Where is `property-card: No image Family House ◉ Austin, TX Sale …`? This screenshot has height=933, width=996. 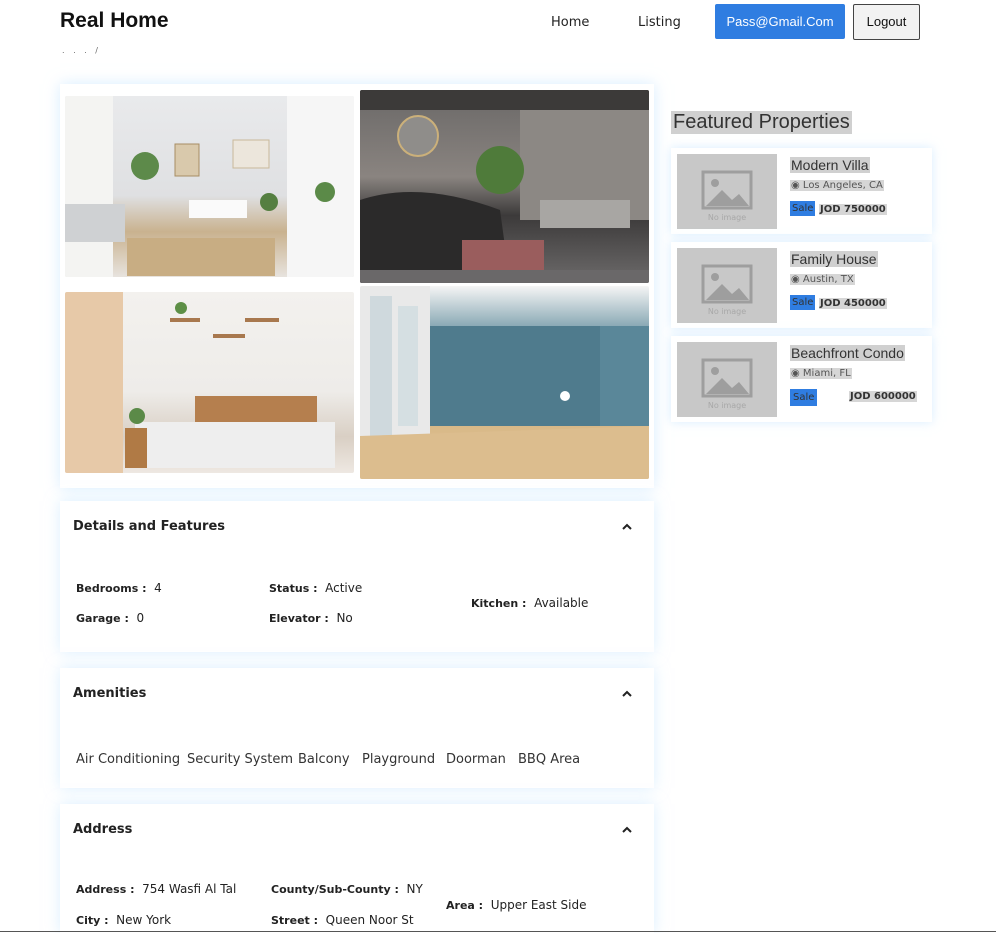
property-card: No image Family House ◉ Austin, TX Sale … is located at coordinates (801, 285).